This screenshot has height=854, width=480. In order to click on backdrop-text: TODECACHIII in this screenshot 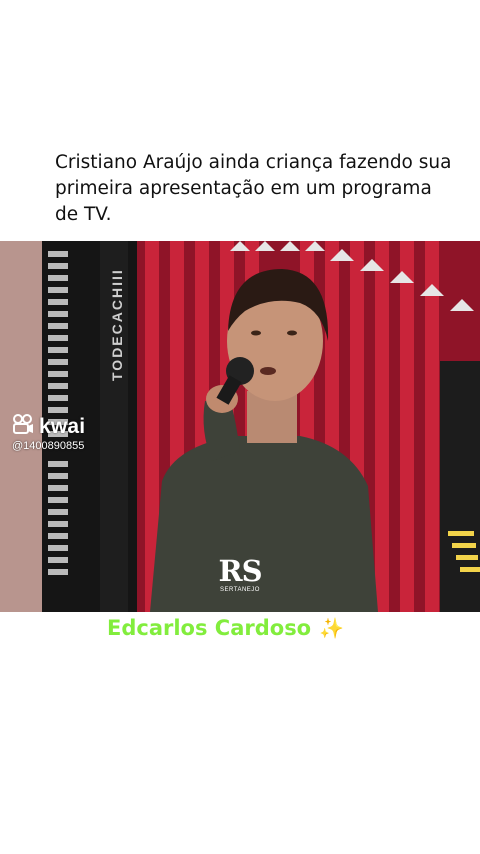, I will do `click(117, 324)`.